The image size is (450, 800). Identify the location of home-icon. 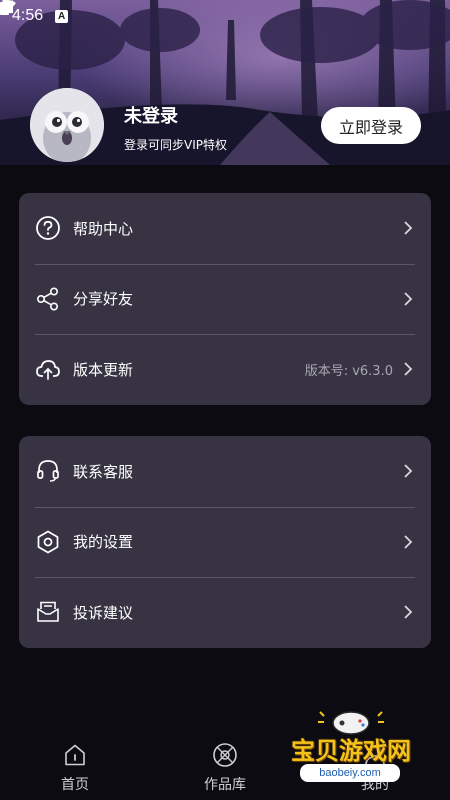
(75, 755).